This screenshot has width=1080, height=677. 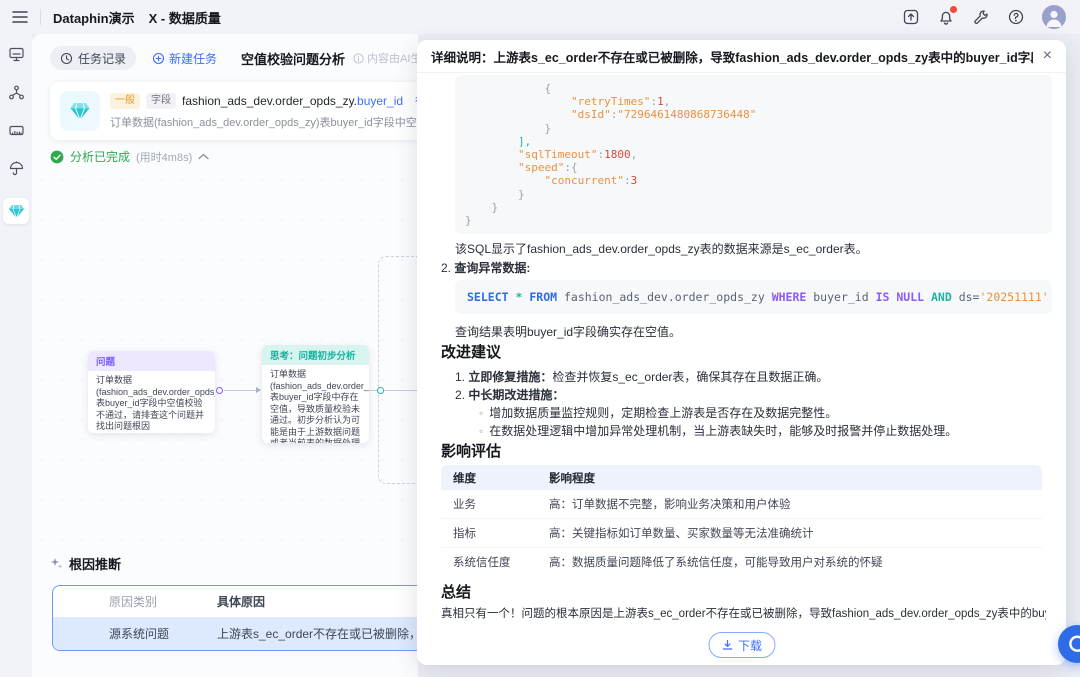 I want to click on sql-result: 查询结果表明buyer_id字段确实存在空值。, so click(x=568, y=332).